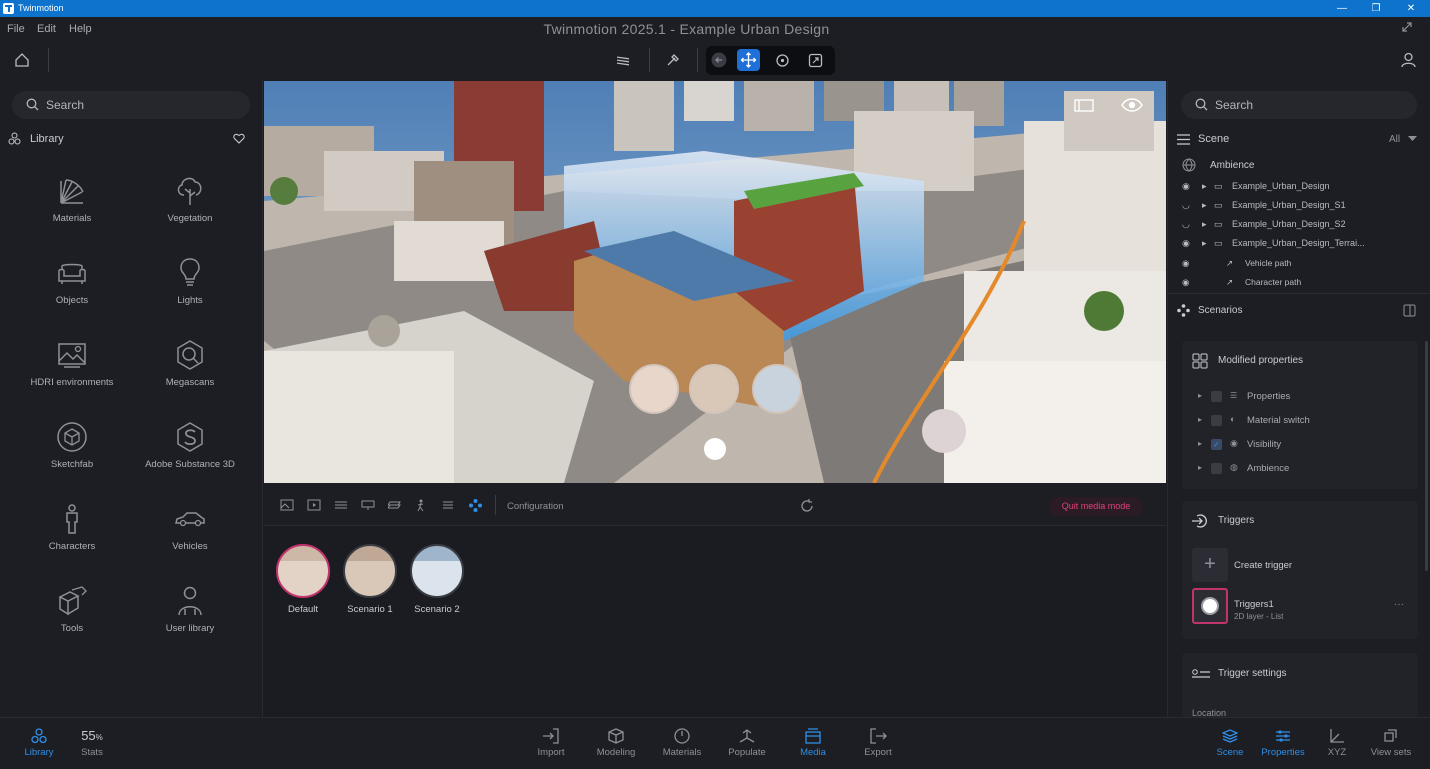 This screenshot has width=1430, height=769. I want to click on library-item-sketchfab: Sketchfab, so click(72, 456).